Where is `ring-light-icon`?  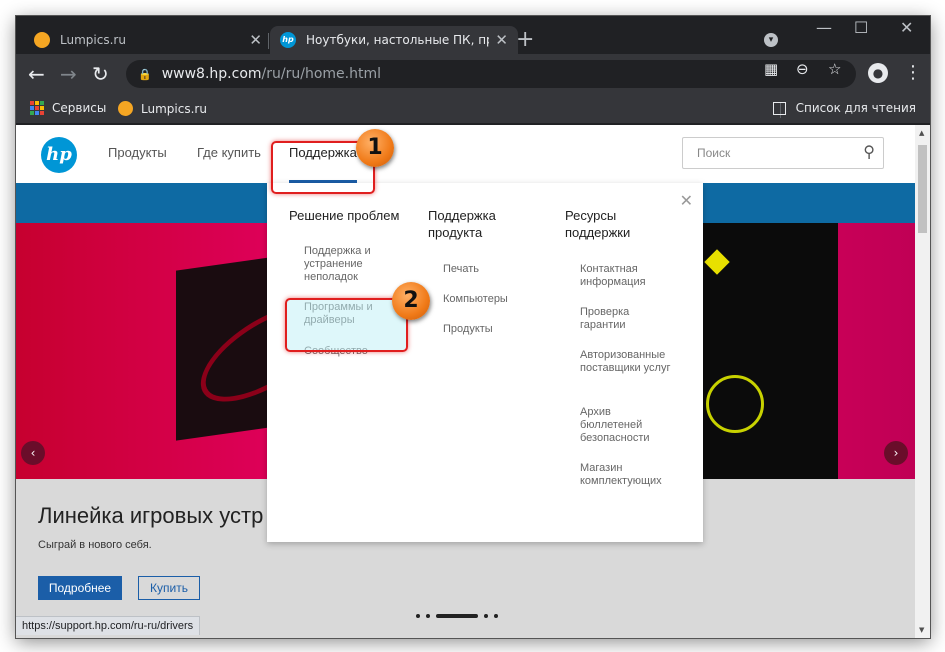 ring-light-icon is located at coordinates (735, 404).